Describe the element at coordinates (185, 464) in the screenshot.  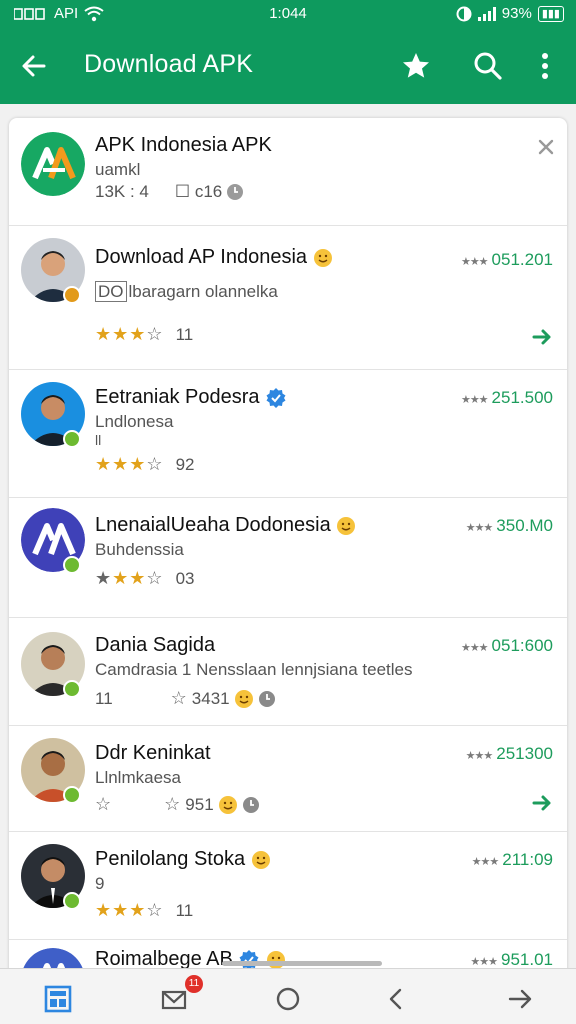
I see `rating-count: 92` at that location.